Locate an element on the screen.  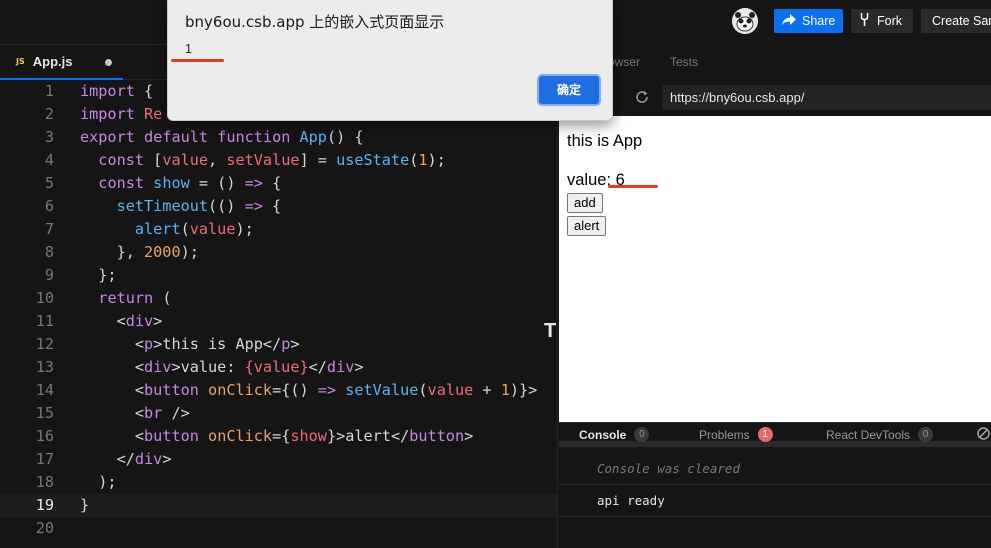
tab-react-devtools-label: React DevTools is located at coordinates (868, 434).